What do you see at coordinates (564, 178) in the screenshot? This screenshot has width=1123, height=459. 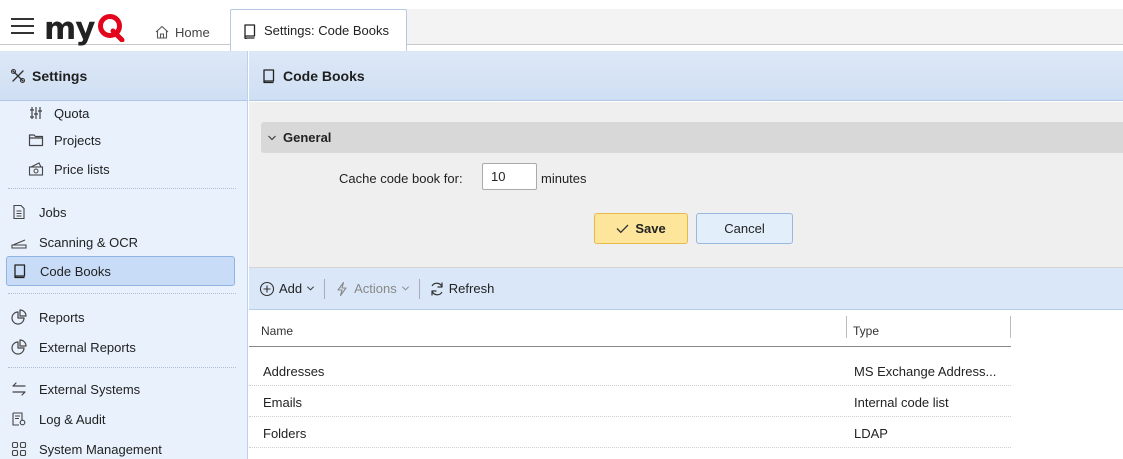 I see `cache-field-unit: minutes` at bounding box center [564, 178].